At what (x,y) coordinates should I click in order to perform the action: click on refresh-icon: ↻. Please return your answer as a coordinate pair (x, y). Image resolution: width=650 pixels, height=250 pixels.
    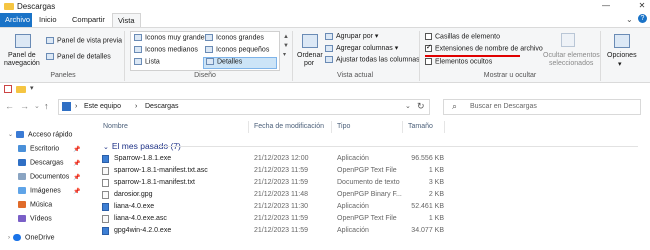
    Looking at the image, I should click on (421, 106).